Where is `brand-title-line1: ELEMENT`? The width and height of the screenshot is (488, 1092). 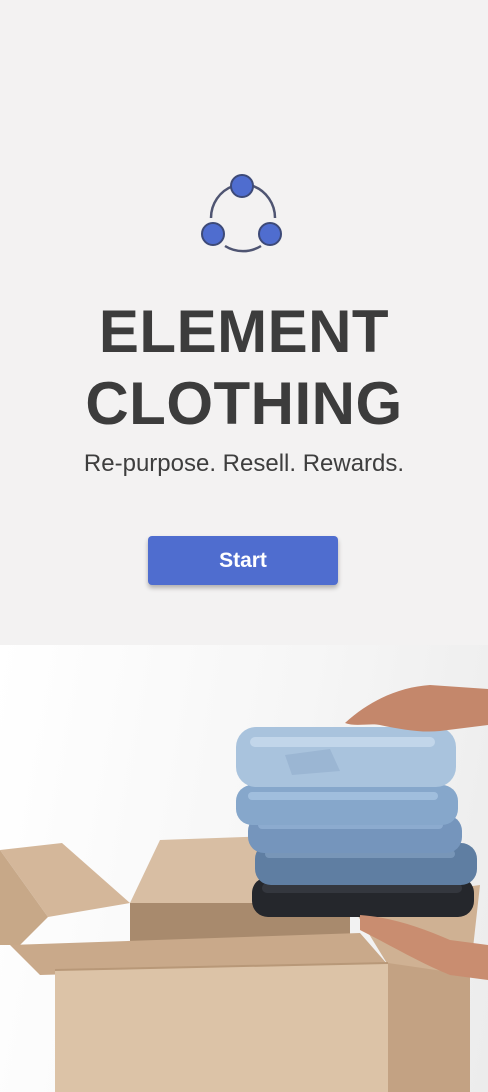 brand-title-line1: ELEMENT is located at coordinates (244, 331).